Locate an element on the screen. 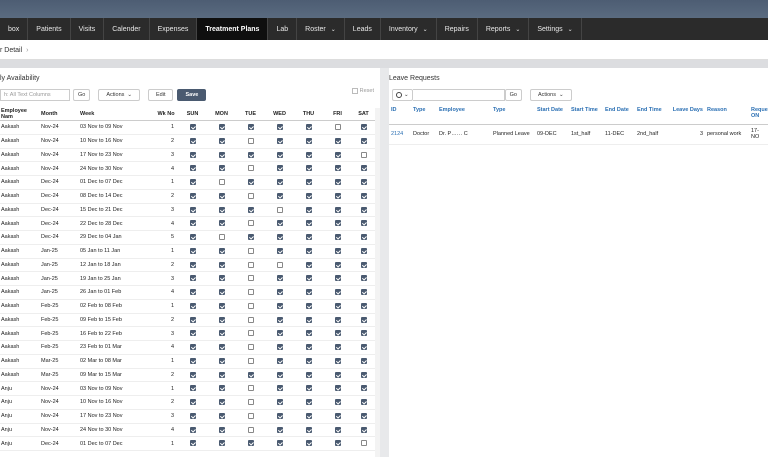 The image size is (768, 457). nav-item-leads: Leads is located at coordinates (363, 29).